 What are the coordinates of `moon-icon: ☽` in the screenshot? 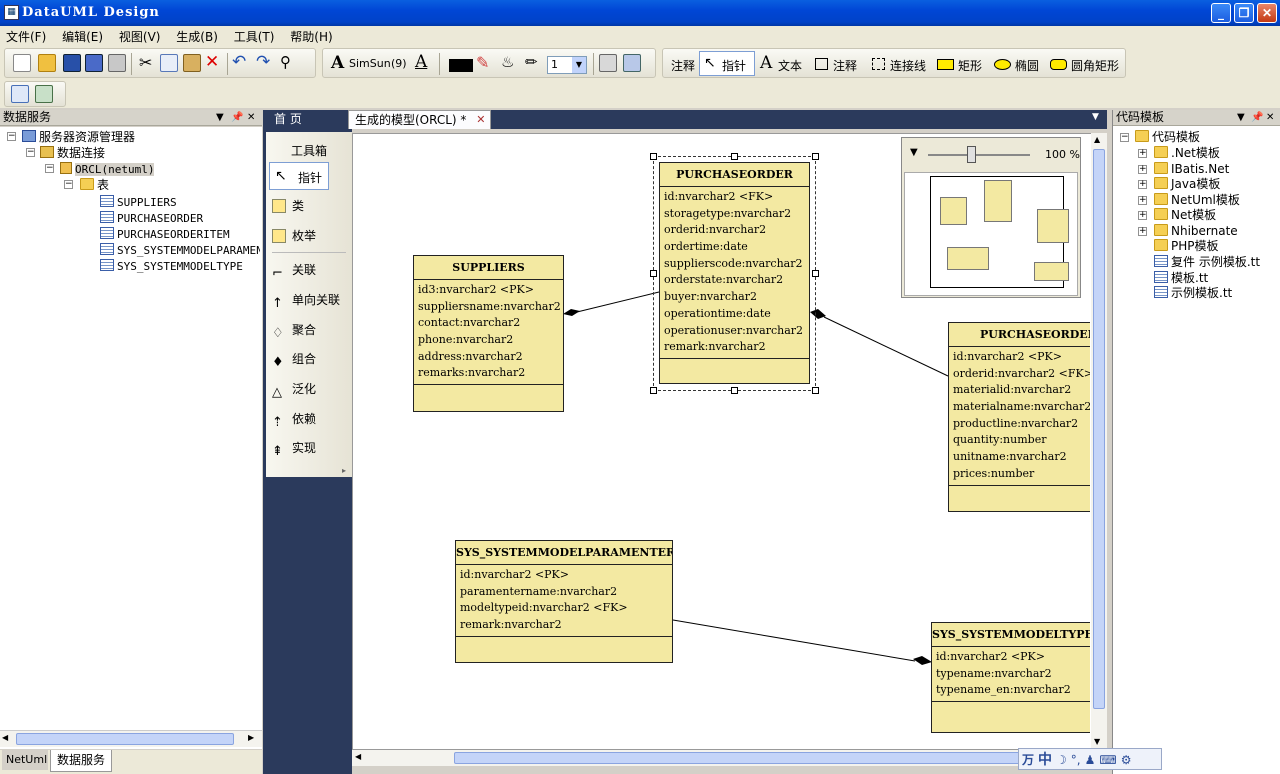 It's located at (1061, 760).